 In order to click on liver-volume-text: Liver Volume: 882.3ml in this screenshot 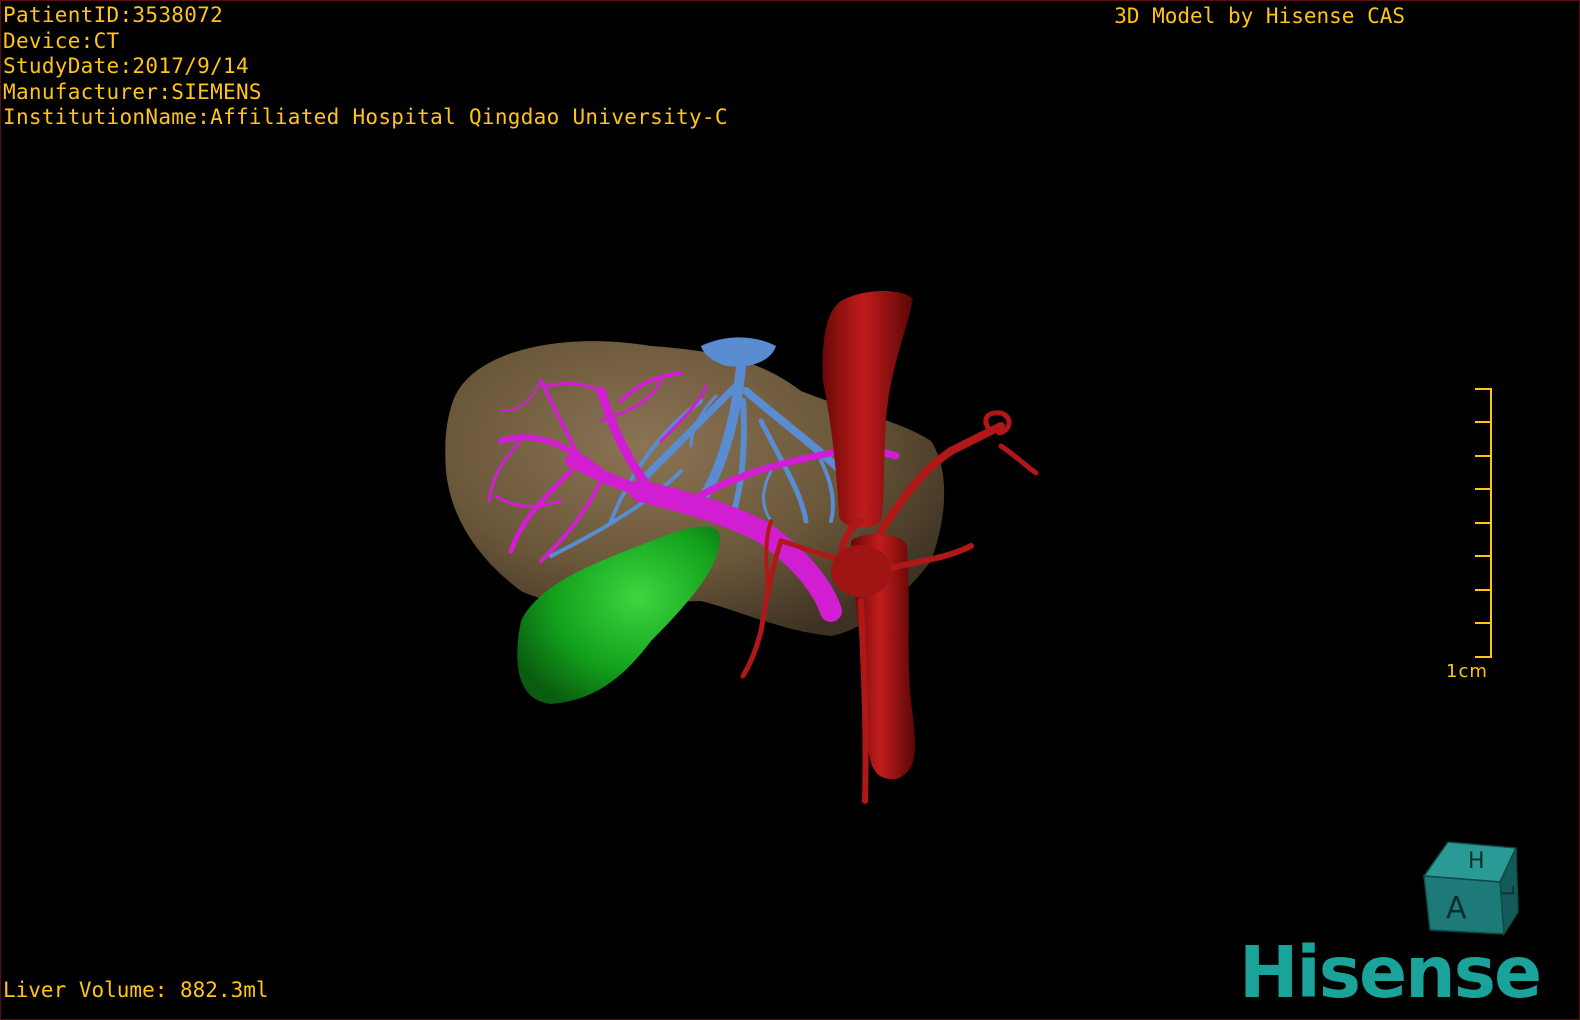, I will do `click(136, 990)`.